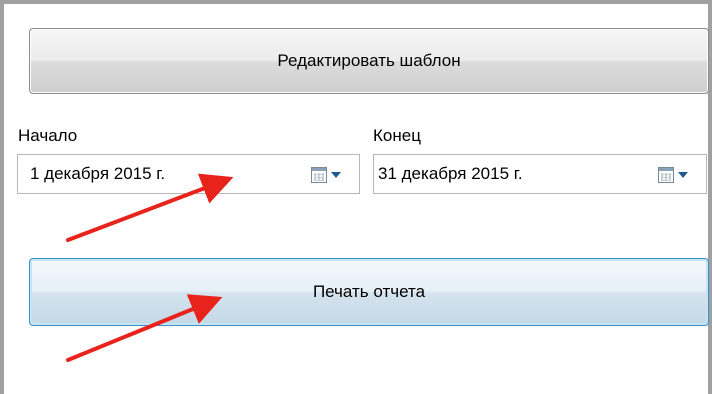  I want to click on start-date-label: Начало, so click(48, 135).